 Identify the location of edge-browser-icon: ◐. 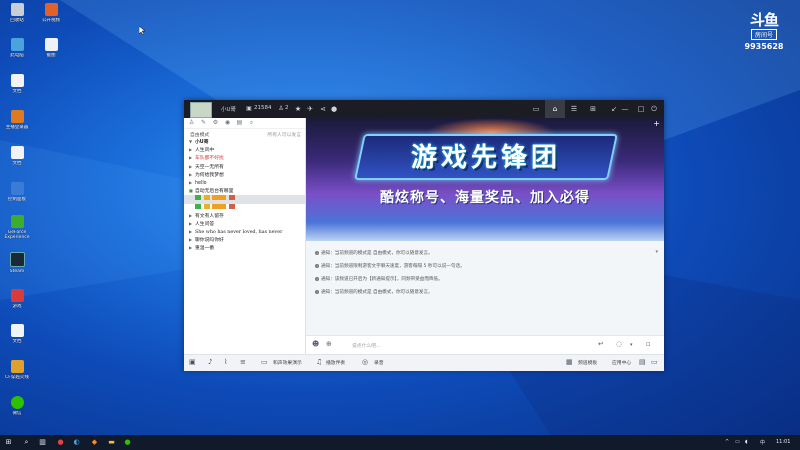
(76, 442).